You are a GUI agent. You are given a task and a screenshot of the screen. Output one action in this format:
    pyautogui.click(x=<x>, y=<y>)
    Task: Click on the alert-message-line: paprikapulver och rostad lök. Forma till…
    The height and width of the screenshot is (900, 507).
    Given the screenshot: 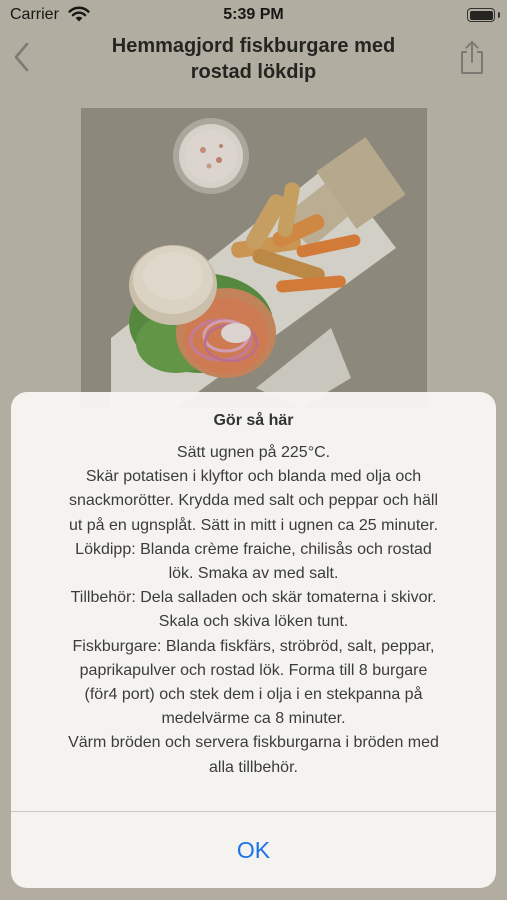 What is the action you would take?
    pyautogui.click(x=253, y=670)
    